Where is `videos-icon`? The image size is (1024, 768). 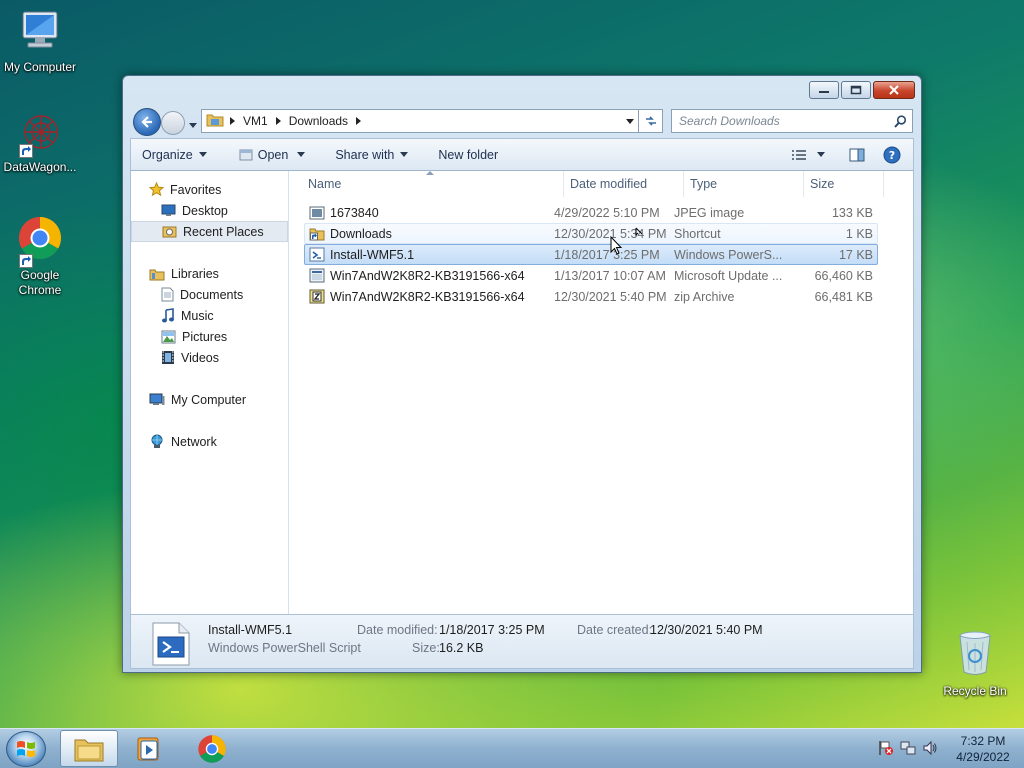 videos-icon is located at coordinates (168, 357).